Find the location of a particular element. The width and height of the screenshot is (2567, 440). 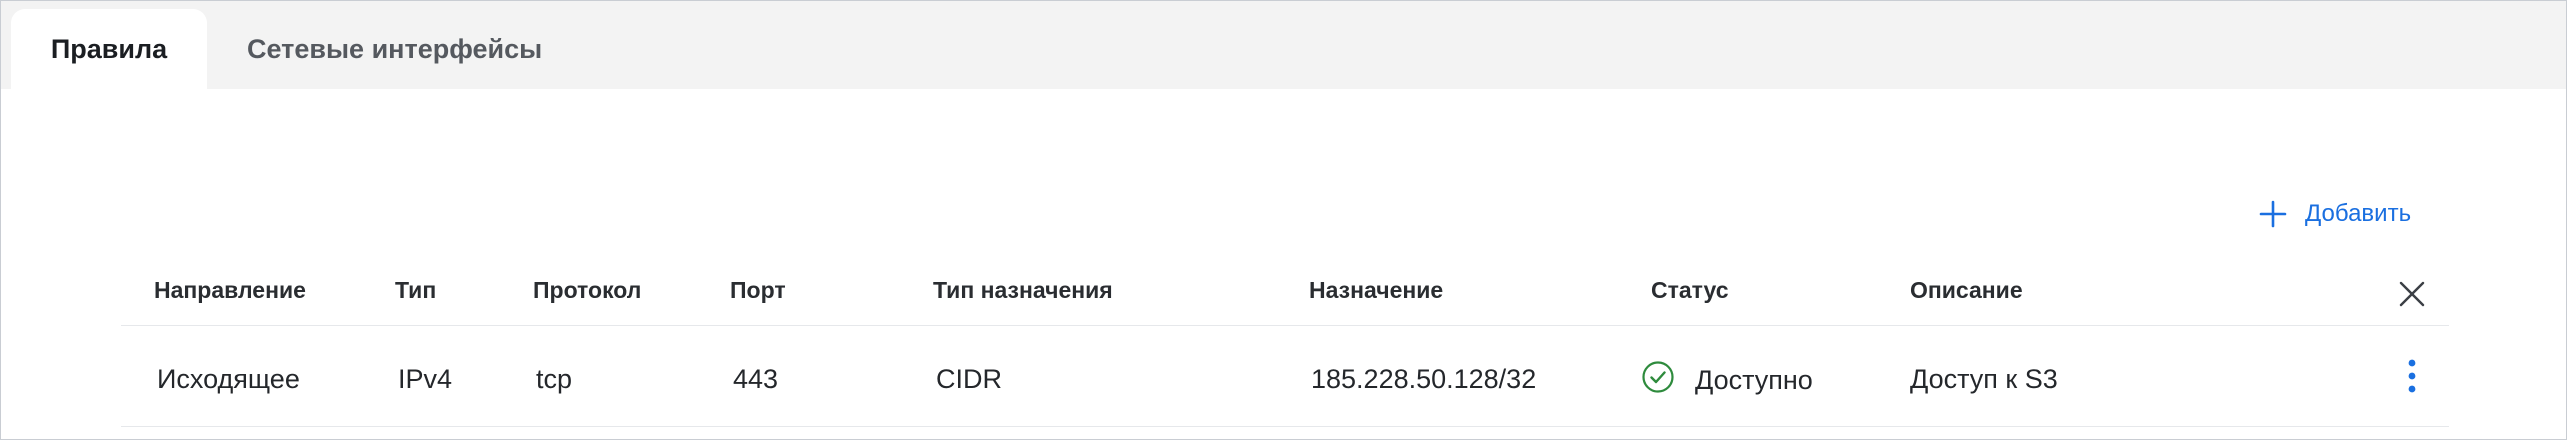

column-header-dest-type: Тип назначения is located at coordinates (1023, 290).